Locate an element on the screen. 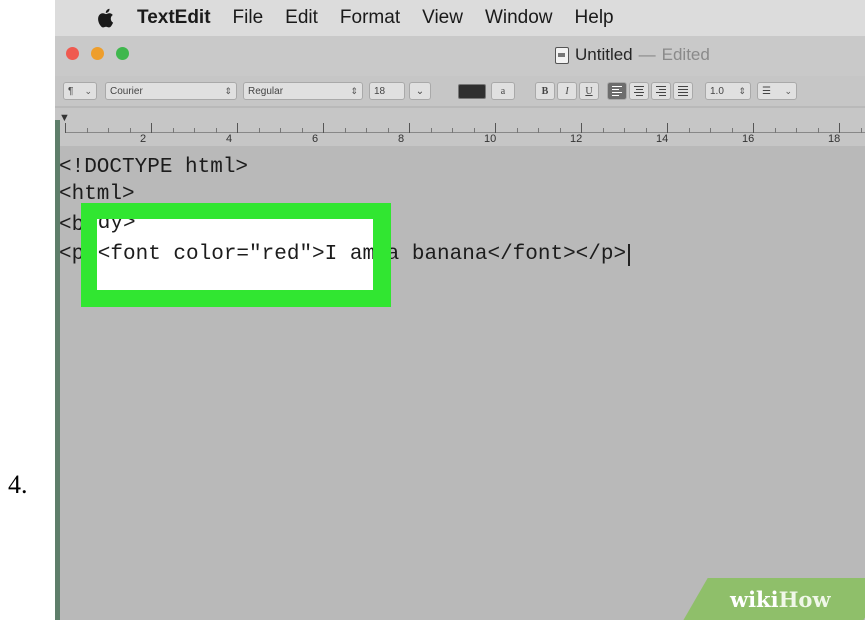 The width and height of the screenshot is (865, 620). watermark-logo: wikiHow is located at coordinates (780, 599).